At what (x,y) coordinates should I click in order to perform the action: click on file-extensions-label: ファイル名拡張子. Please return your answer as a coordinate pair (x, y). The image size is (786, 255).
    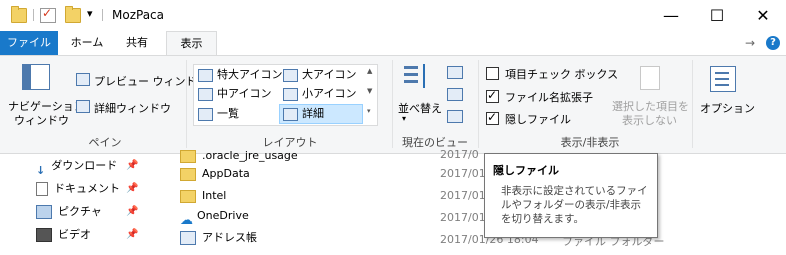
    Looking at the image, I should click on (549, 97).